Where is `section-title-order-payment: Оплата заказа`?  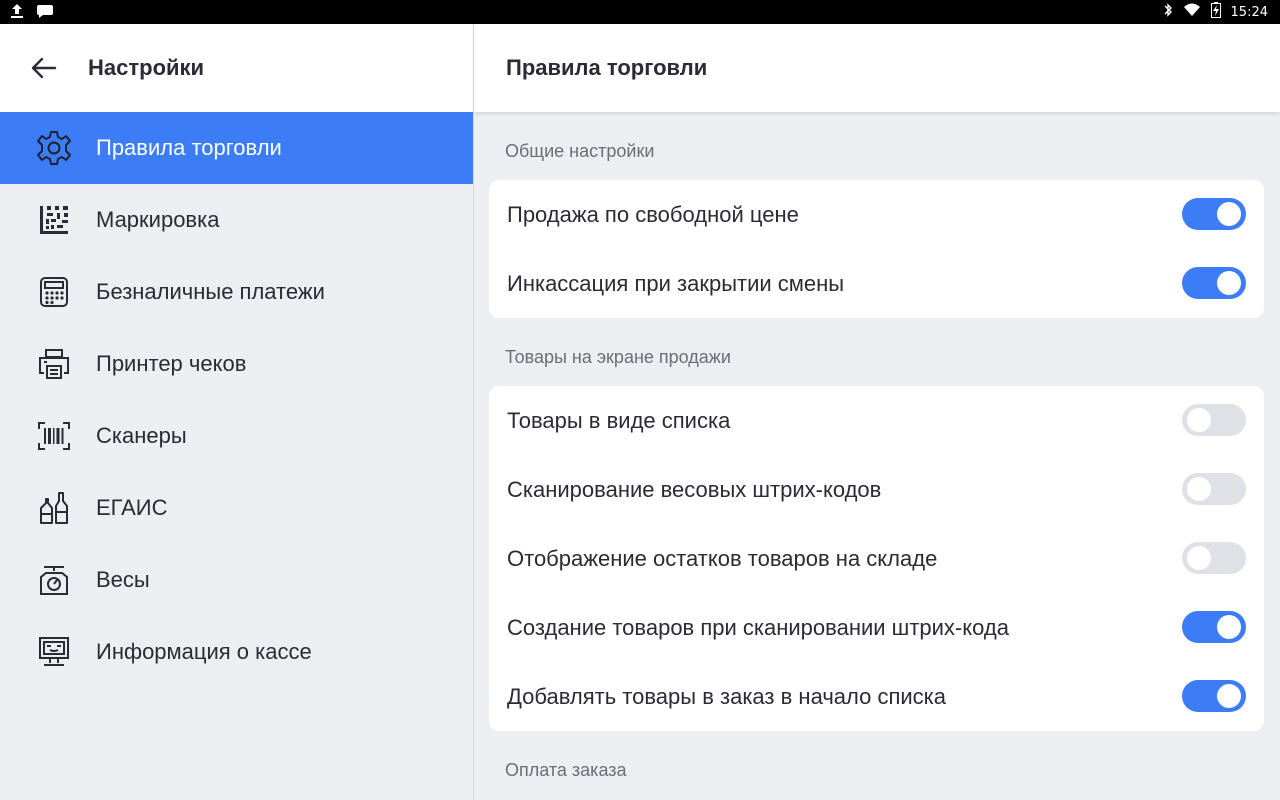
section-title-order-payment: Оплата заказа is located at coordinates (566, 770).